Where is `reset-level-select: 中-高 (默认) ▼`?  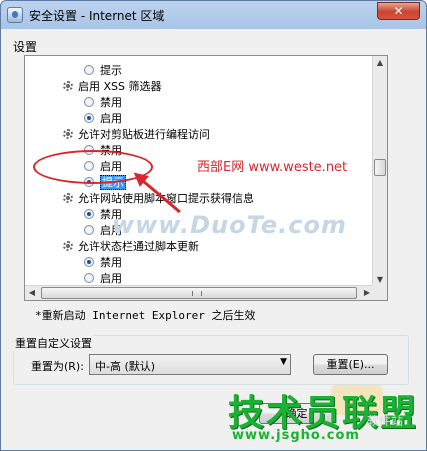
reset-level-select: 中-高 (默认) ▼ is located at coordinates (190, 364).